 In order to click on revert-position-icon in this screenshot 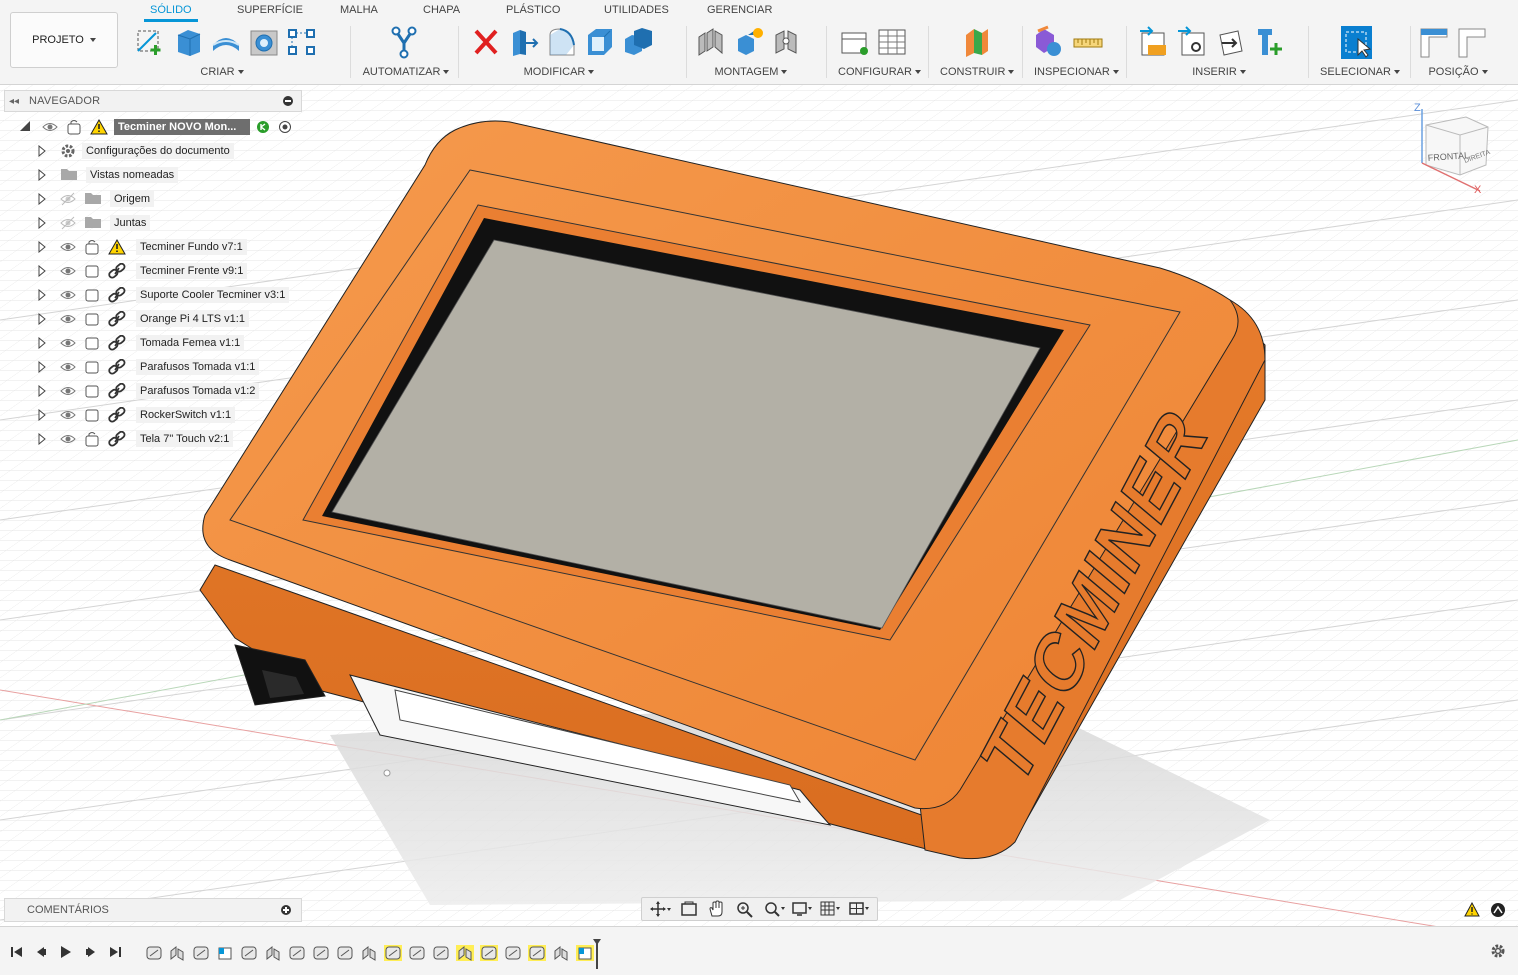, I will do `click(1472, 42)`.